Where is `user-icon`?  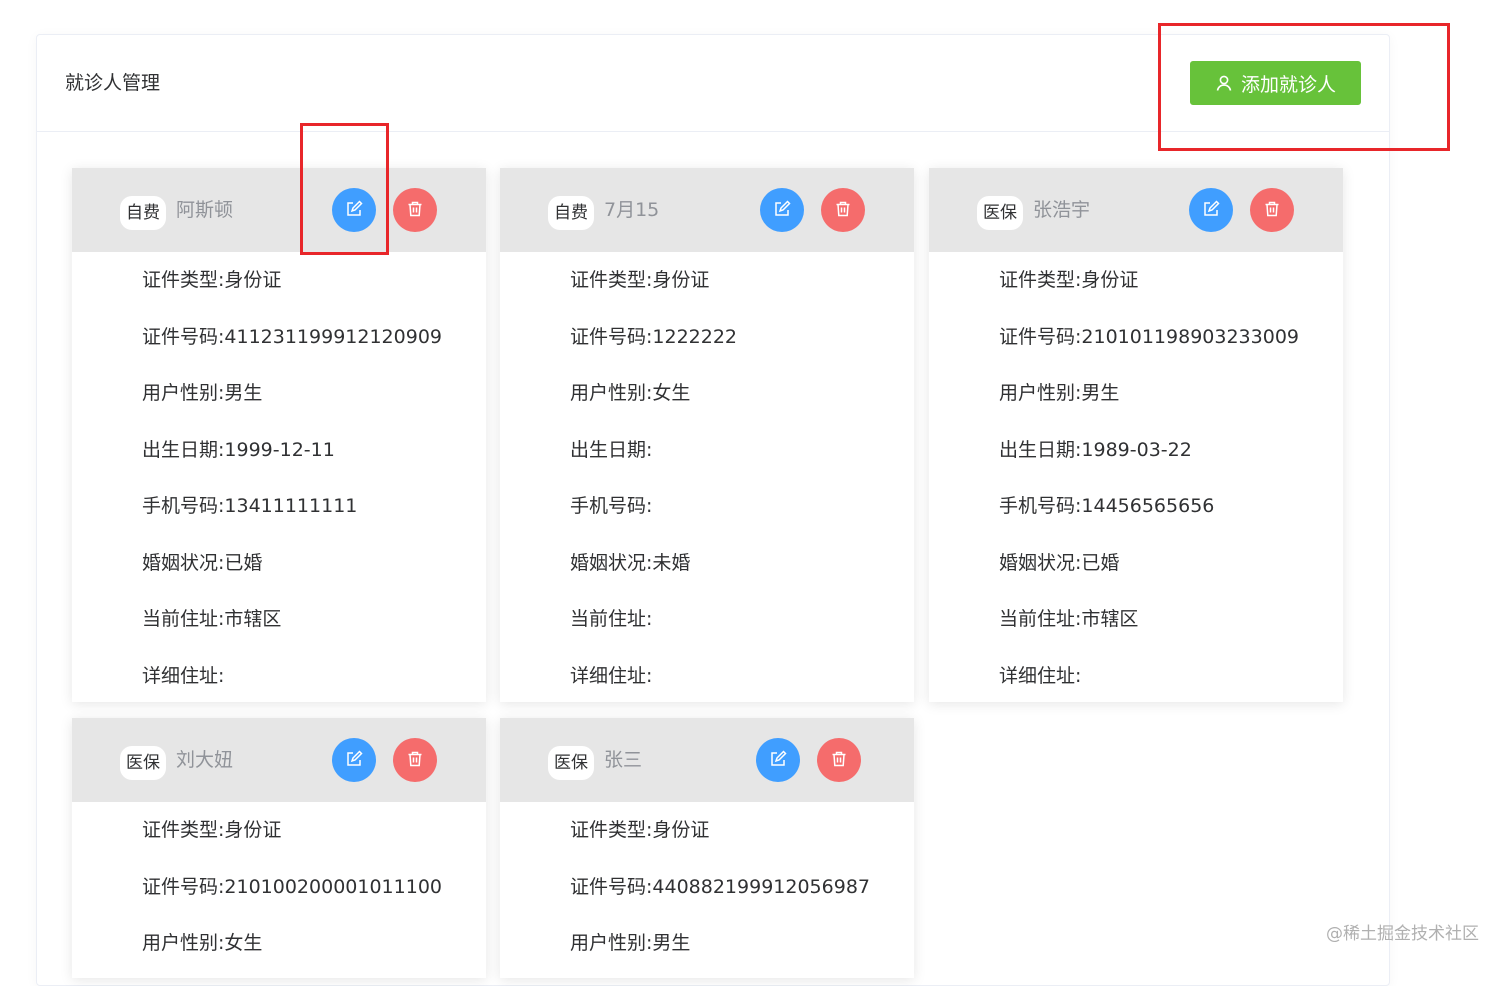 user-icon is located at coordinates (1224, 83).